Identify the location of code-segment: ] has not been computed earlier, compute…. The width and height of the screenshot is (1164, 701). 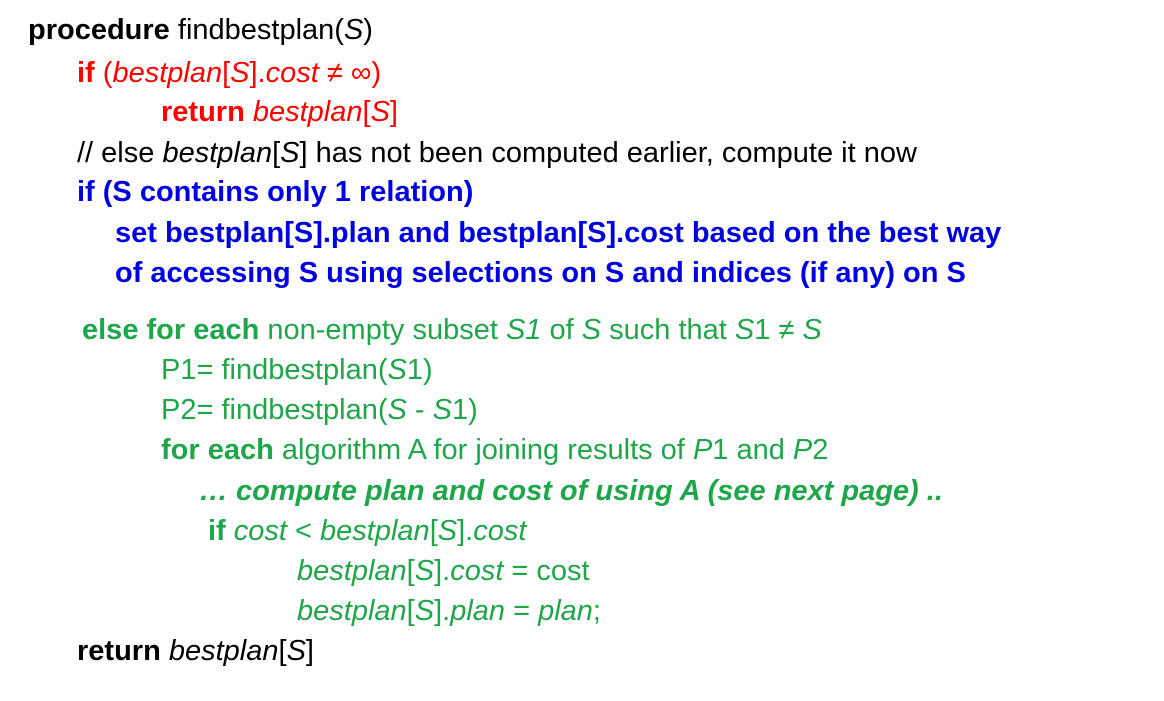
(608, 153).